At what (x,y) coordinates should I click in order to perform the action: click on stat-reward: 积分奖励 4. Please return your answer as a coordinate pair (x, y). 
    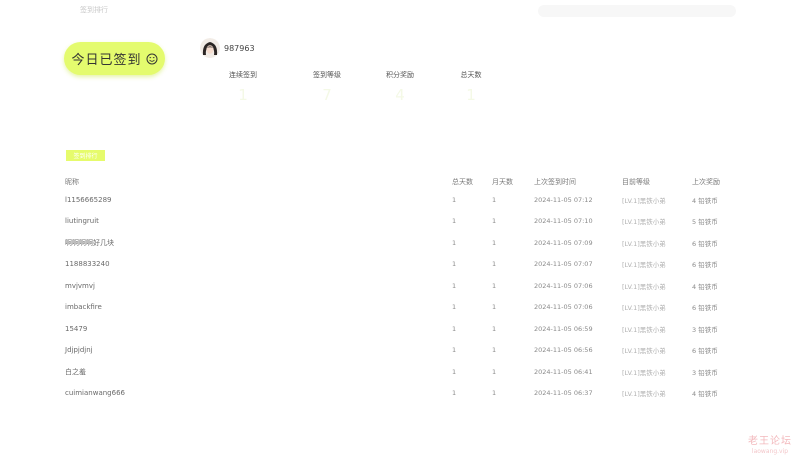
    Looking at the image, I should click on (400, 87).